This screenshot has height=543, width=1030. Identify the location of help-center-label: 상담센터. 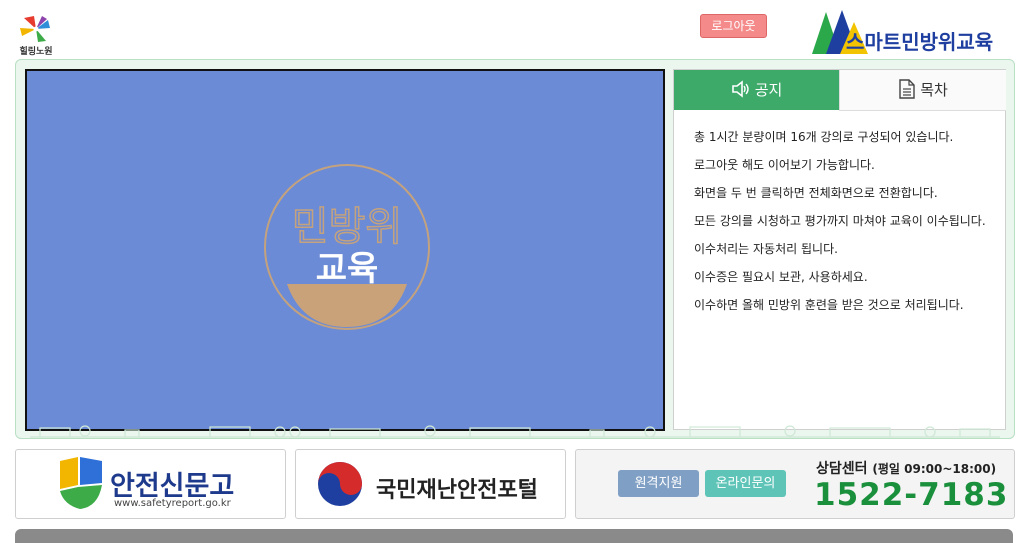
(842, 469).